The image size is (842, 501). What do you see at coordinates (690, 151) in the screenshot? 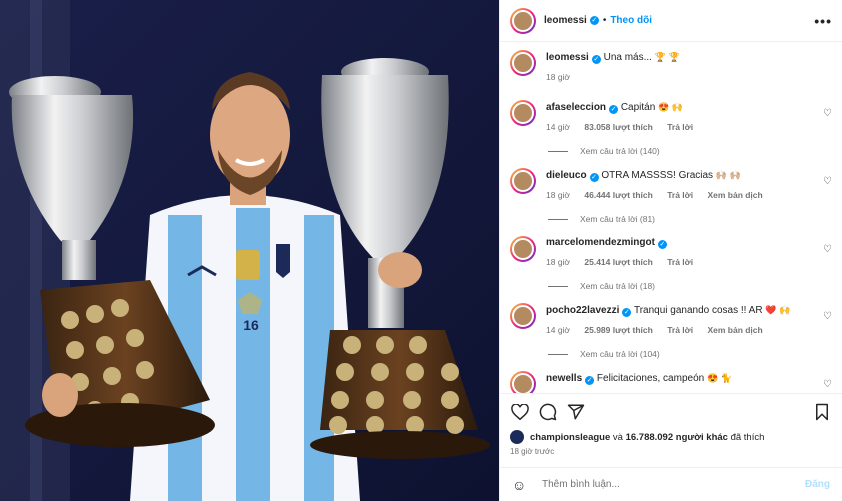
I see `view-replies-button: Xem câu trả lời (140)` at bounding box center [690, 151].